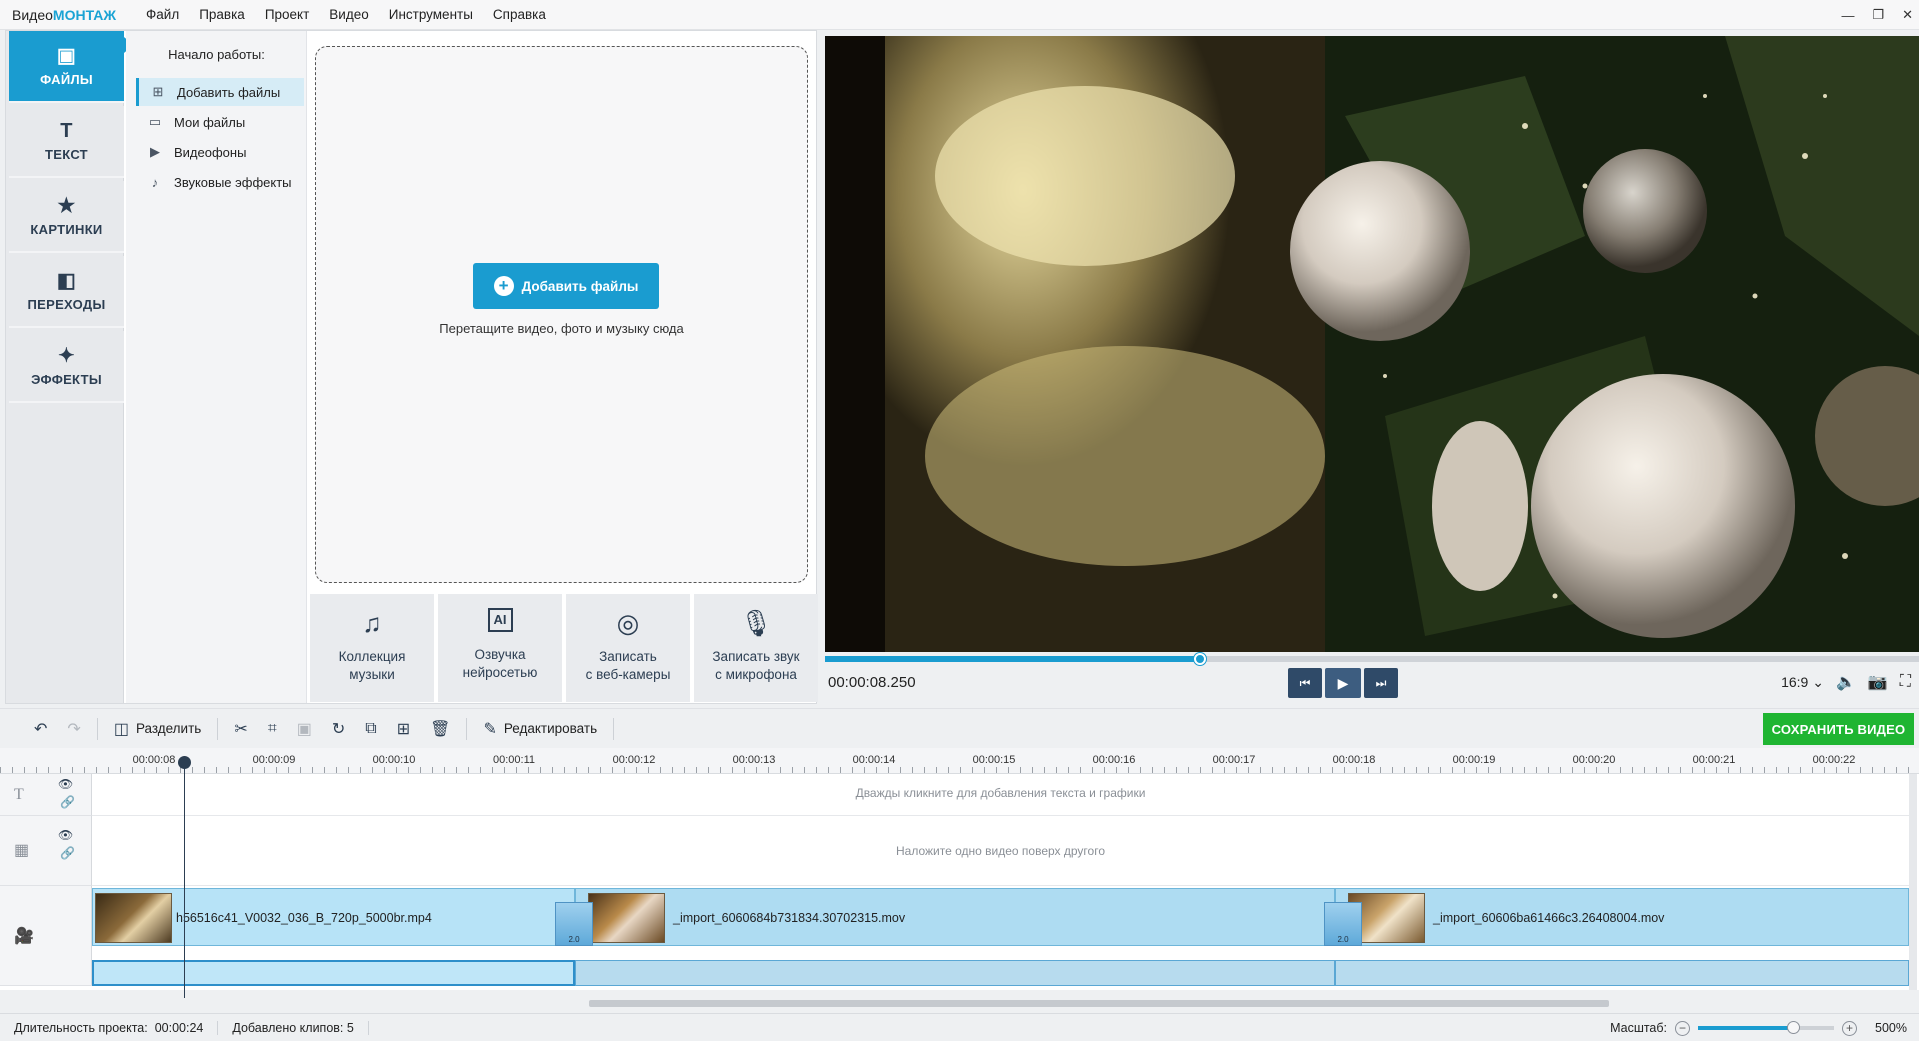  What do you see at coordinates (64, 14) in the screenshot?
I see `app-title: ВидеоМОНТАЖ` at bounding box center [64, 14].